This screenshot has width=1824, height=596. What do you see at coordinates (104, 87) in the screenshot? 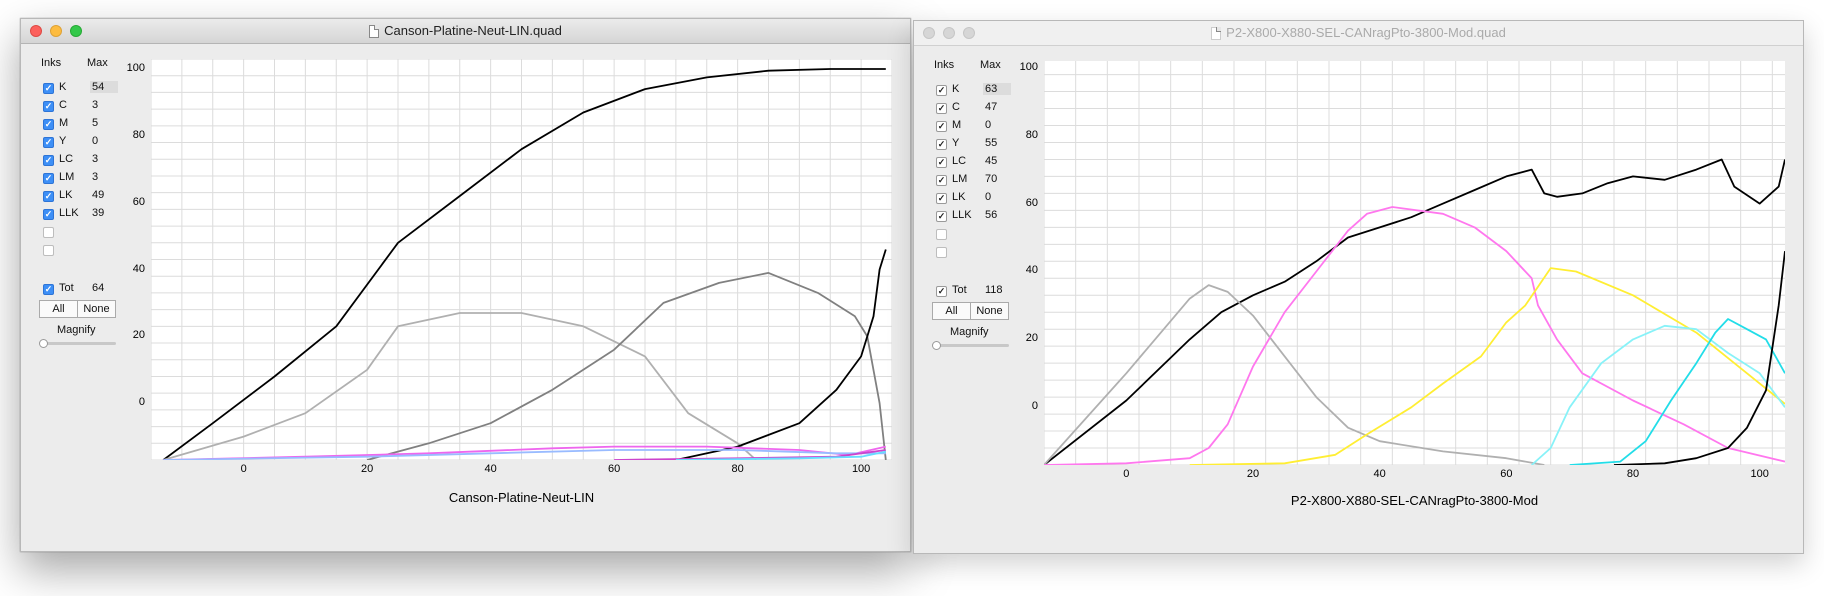
I see `ink-max-value: 54` at bounding box center [104, 87].